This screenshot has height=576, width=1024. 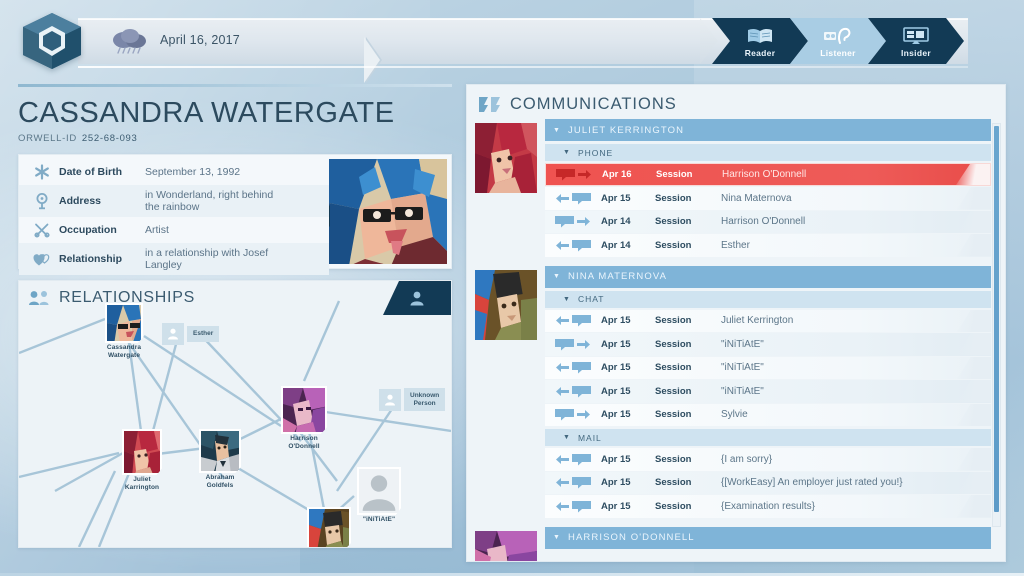 I want to click on tab-listener-label: Listener, so click(x=838, y=52).